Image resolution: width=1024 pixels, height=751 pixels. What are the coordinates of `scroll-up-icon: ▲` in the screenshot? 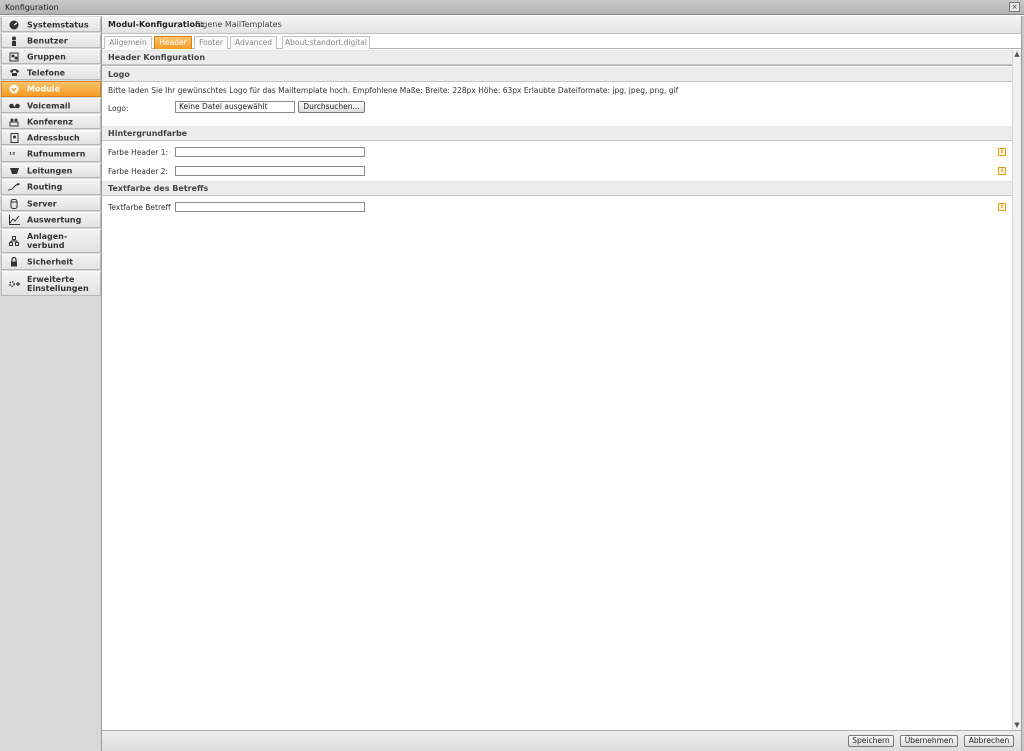 It's located at (1017, 54).